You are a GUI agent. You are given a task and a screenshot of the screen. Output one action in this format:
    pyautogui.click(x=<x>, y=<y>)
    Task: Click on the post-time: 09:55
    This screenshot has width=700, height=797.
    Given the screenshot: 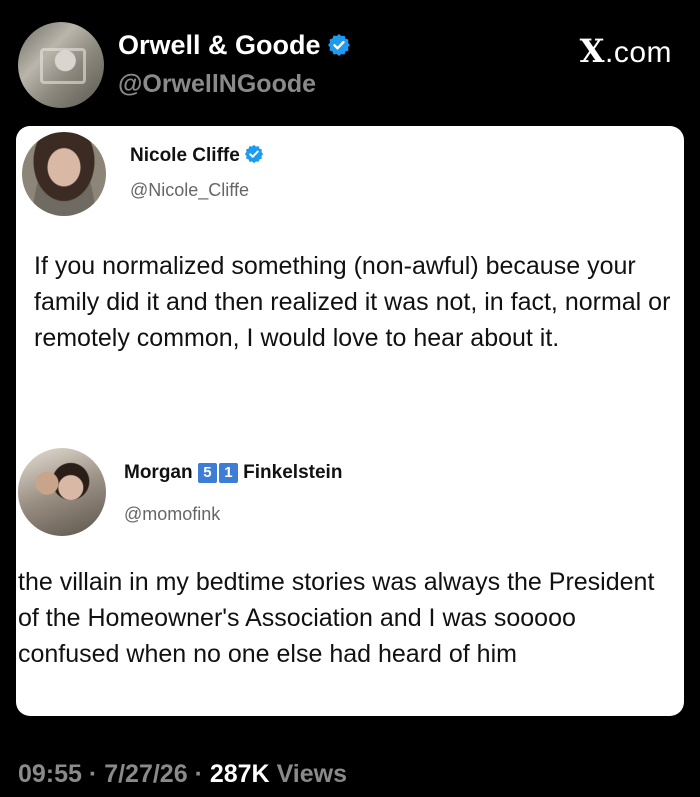 What is the action you would take?
    pyautogui.click(x=50, y=774)
    